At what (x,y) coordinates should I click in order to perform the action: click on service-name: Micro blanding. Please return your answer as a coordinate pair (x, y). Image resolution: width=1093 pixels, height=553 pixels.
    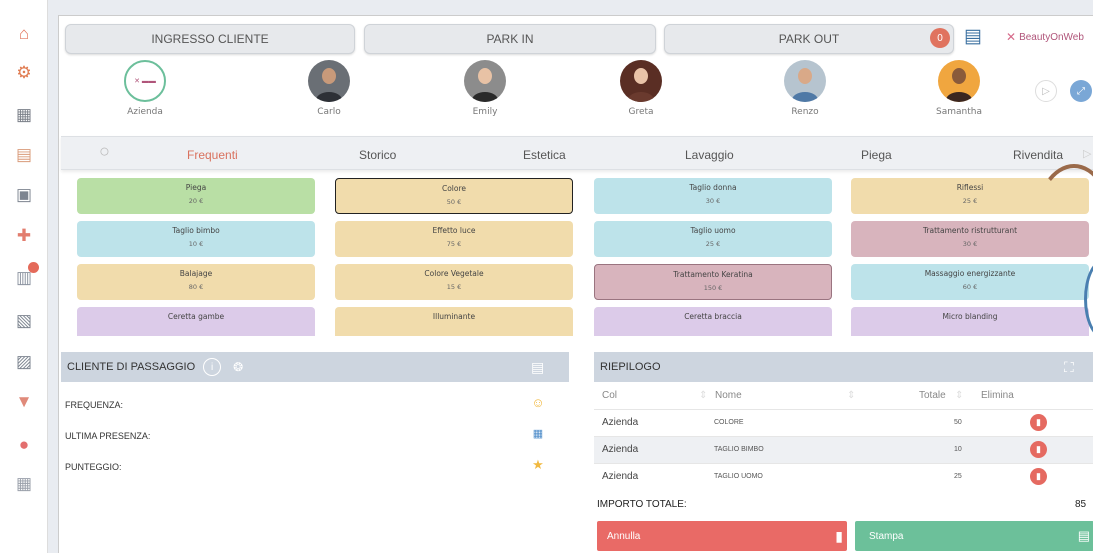
    Looking at the image, I should click on (970, 316).